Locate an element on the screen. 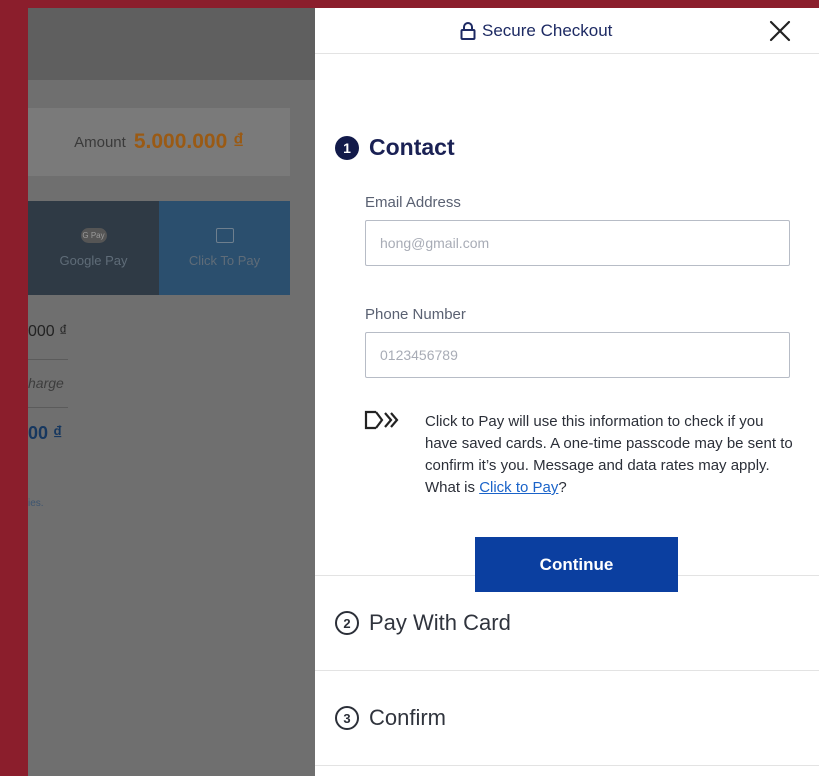  pay-with-card-header: 2 Pay With Card is located at coordinates (423, 623).